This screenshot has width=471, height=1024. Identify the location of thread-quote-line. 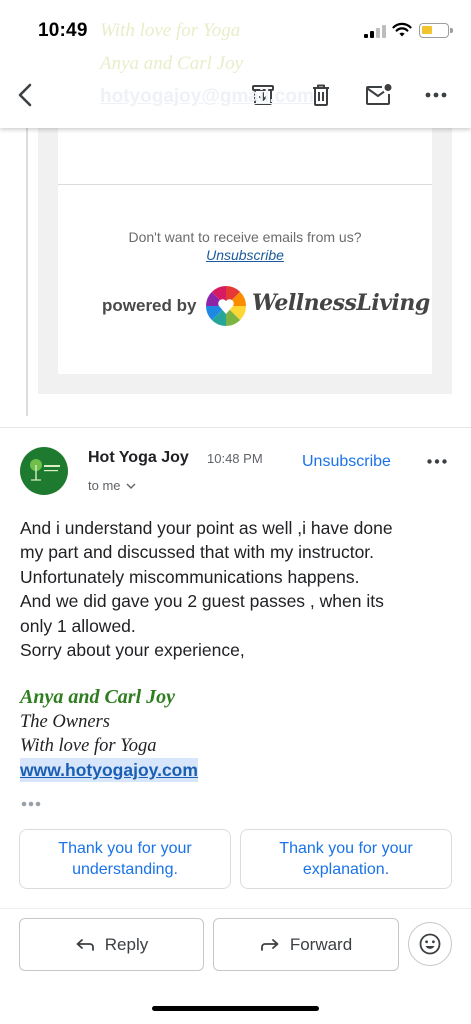
(27, 272).